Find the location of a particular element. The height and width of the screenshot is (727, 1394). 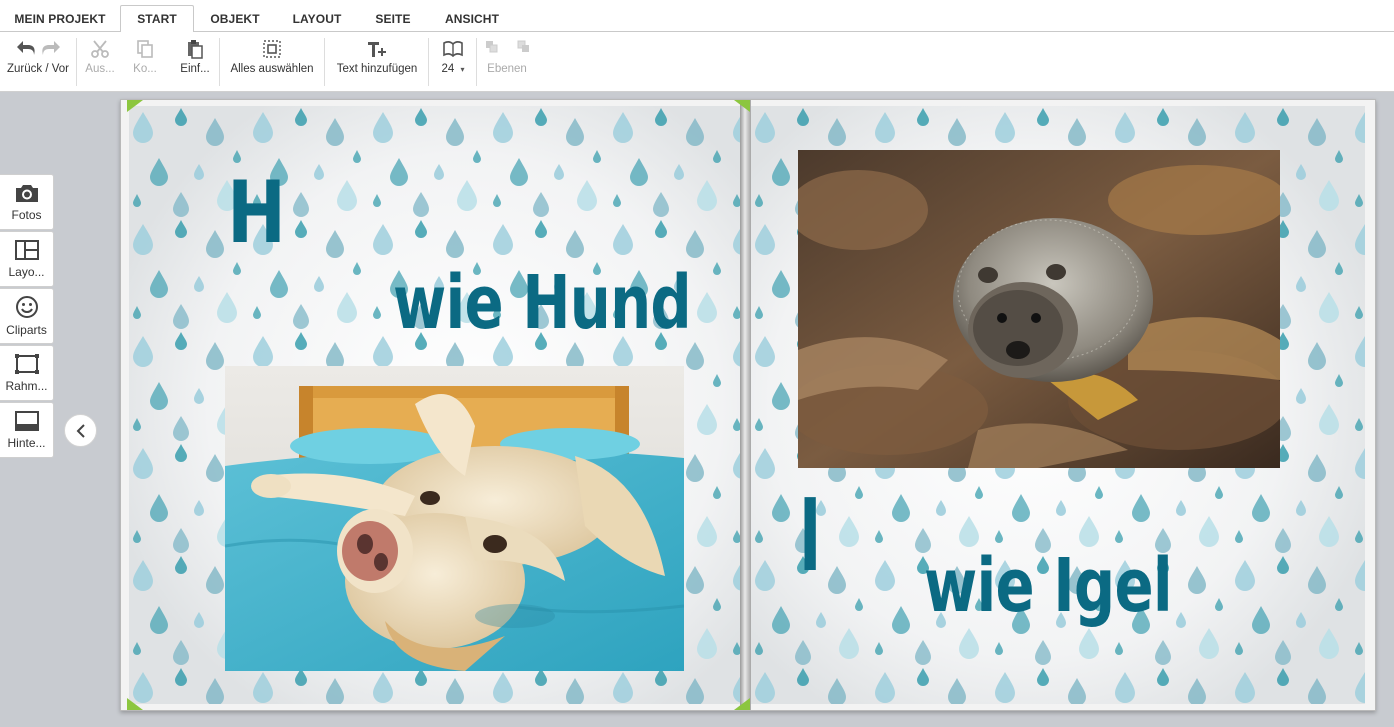

layers-button: Ebenen is located at coordinates (507, 62).